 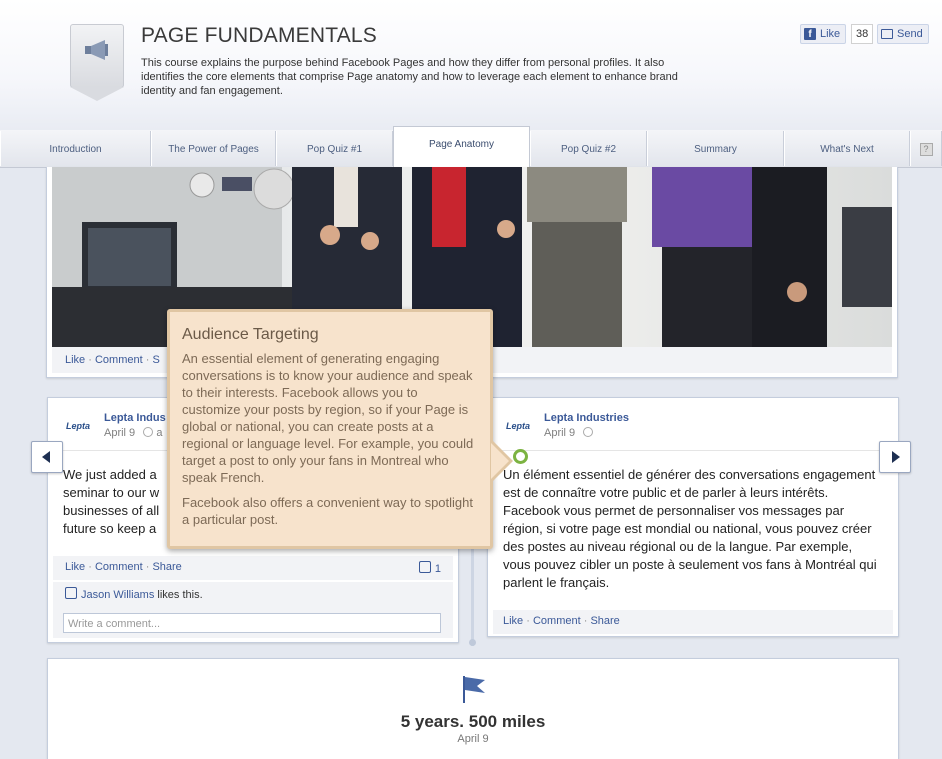 What do you see at coordinates (472, 642) in the screenshot?
I see `timeline-dot` at bounding box center [472, 642].